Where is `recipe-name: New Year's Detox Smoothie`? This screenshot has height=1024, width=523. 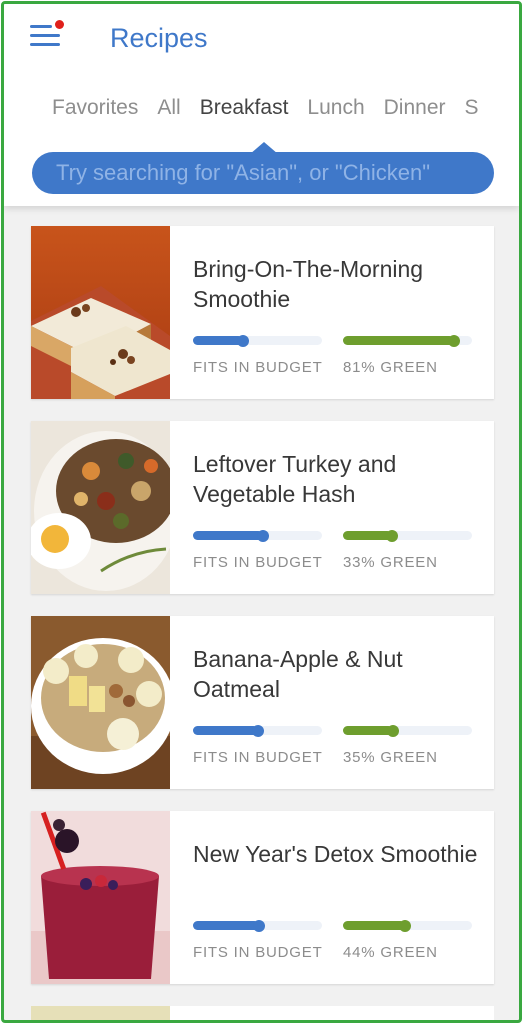 recipe-name: New Year's Detox Smoothie is located at coordinates (335, 854).